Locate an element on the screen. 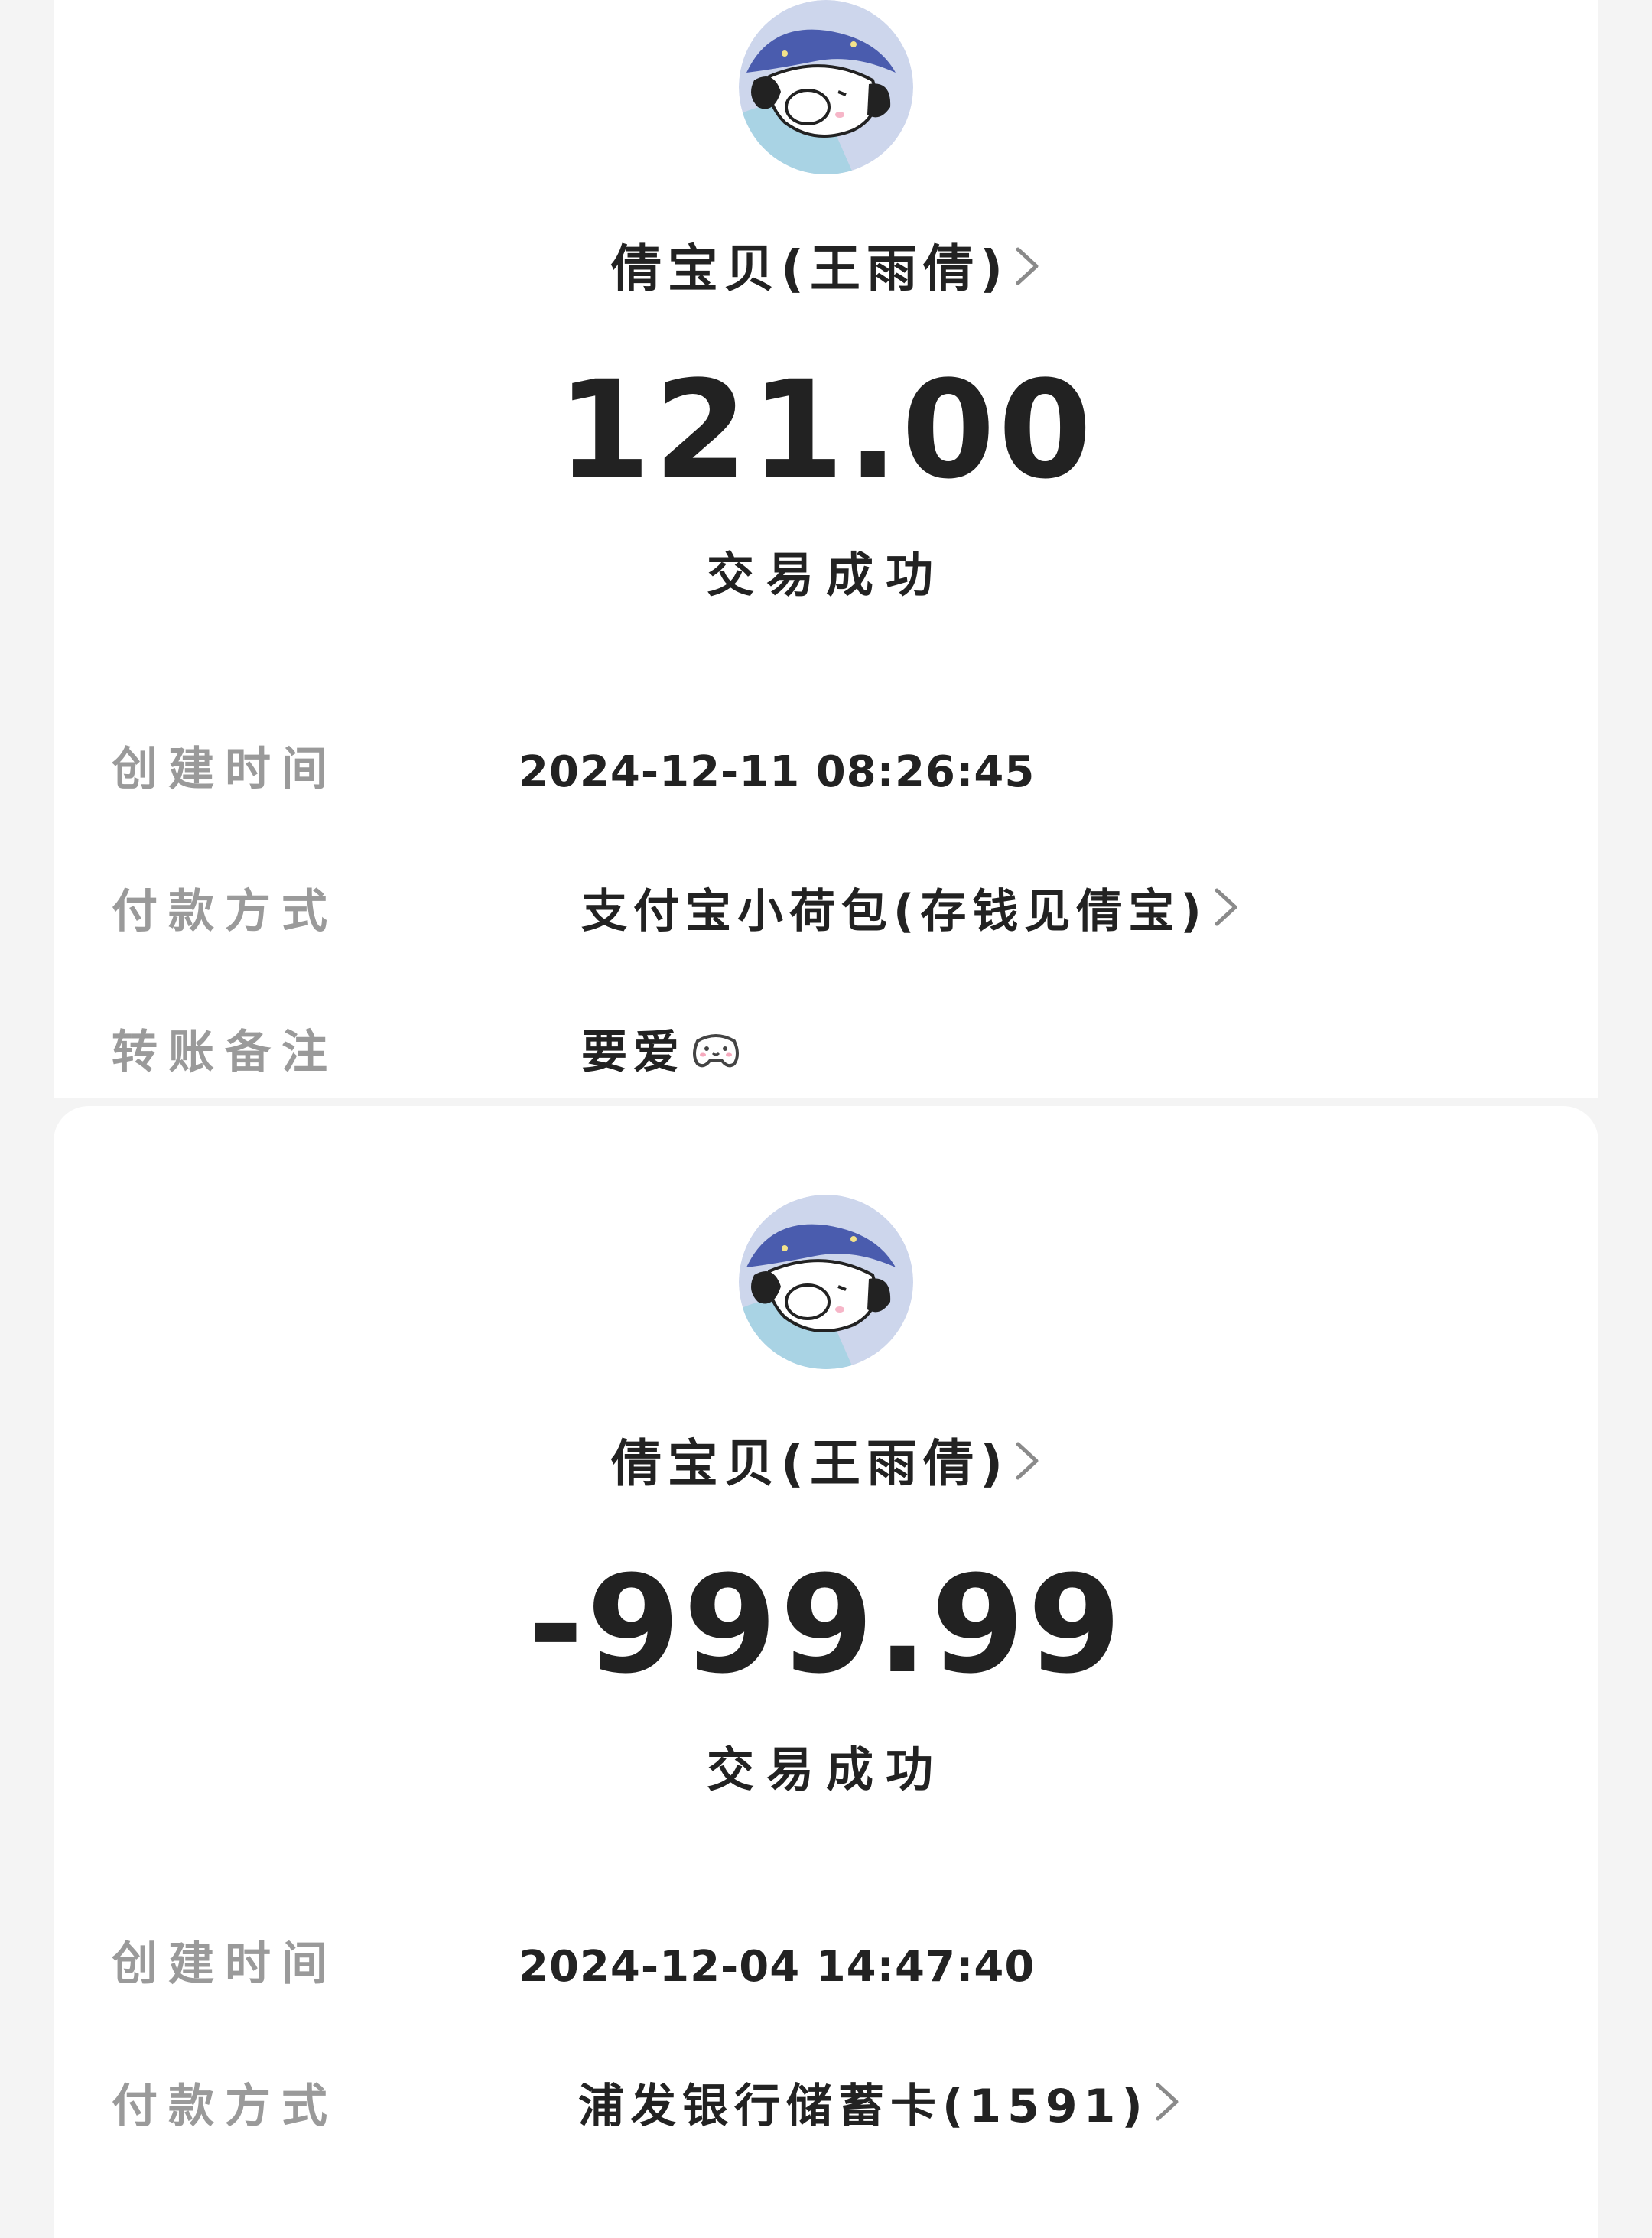 Image resolution: width=1652 pixels, height=2238 pixels. transfer-note-label: 转账备注 is located at coordinates (225, 1052).